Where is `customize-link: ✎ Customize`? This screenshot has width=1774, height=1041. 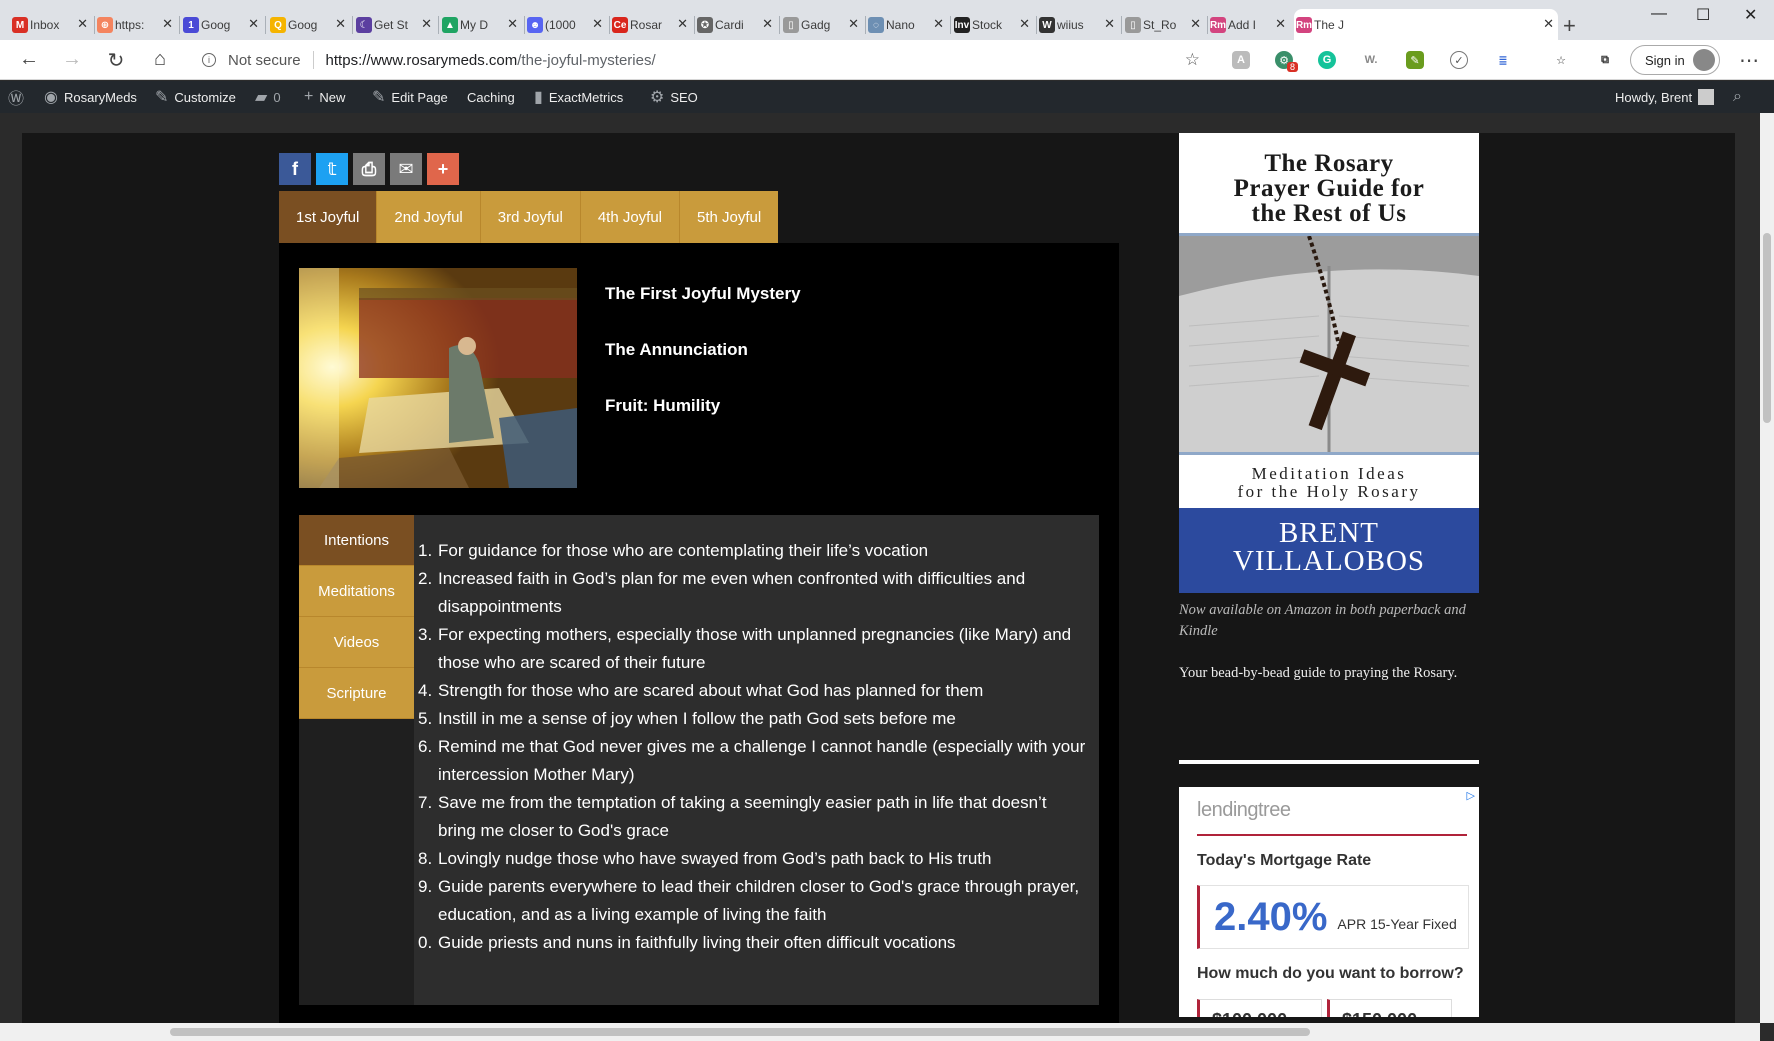 customize-link: ✎ Customize is located at coordinates (195, 97).